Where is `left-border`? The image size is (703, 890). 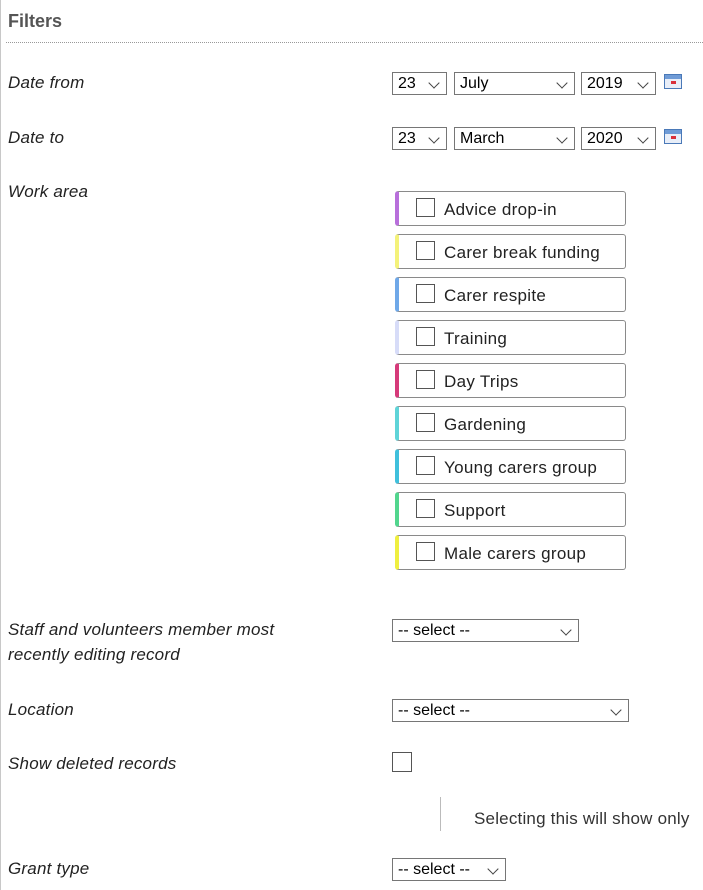
left-border is located at coordinates (0, 445).